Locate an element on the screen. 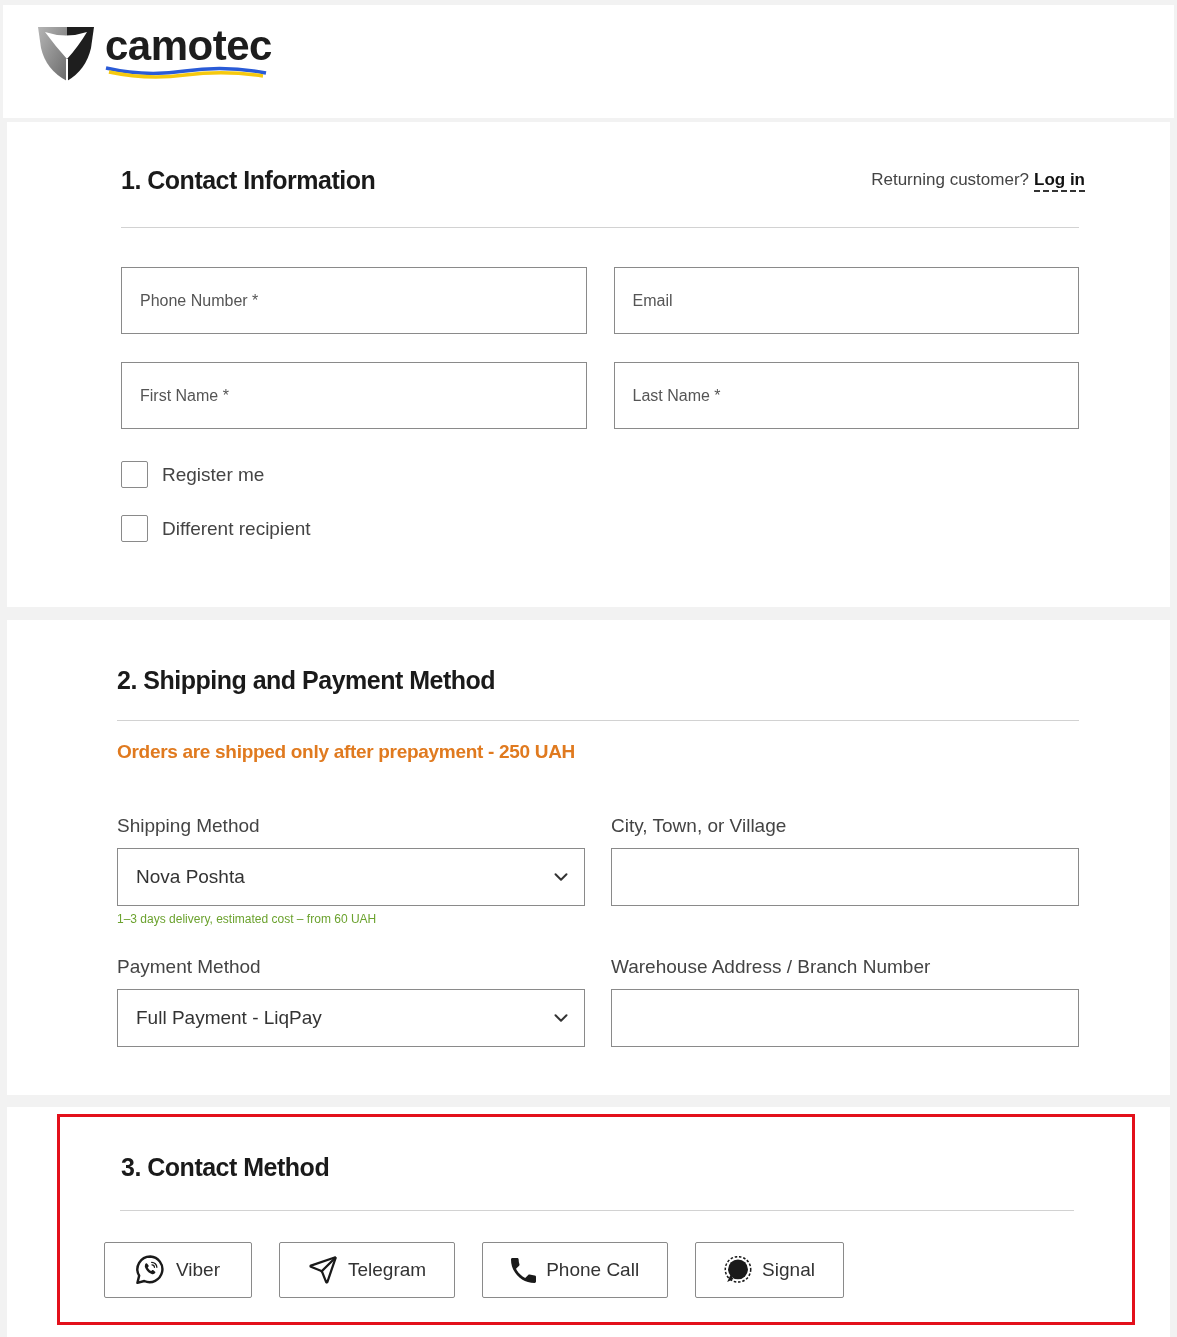 This screenshot has width=1177, height=1337. input-field: First Name * is located at coordinates (354, 395).